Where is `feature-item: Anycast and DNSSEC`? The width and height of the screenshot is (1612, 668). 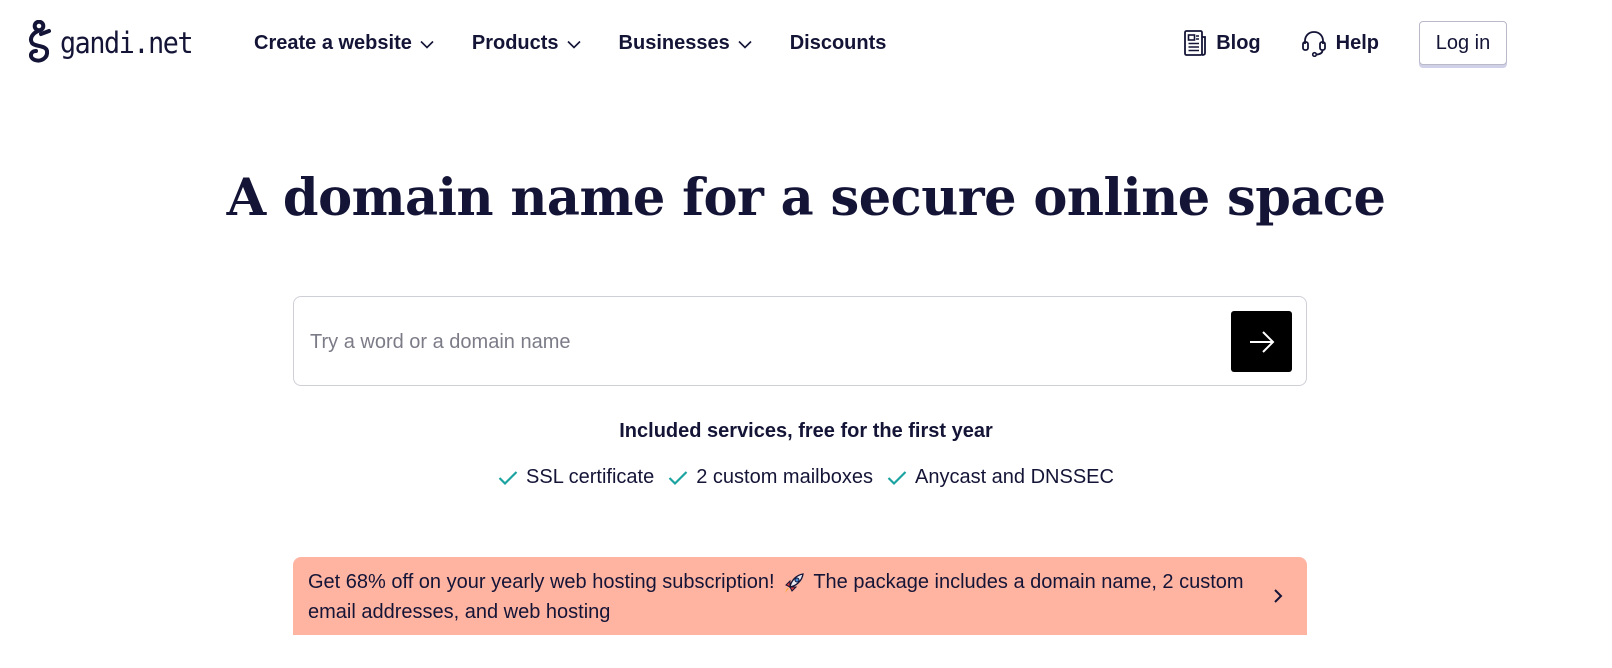 feature-item: Anycast and DNSSEC is located at coordinates (1000, 477).